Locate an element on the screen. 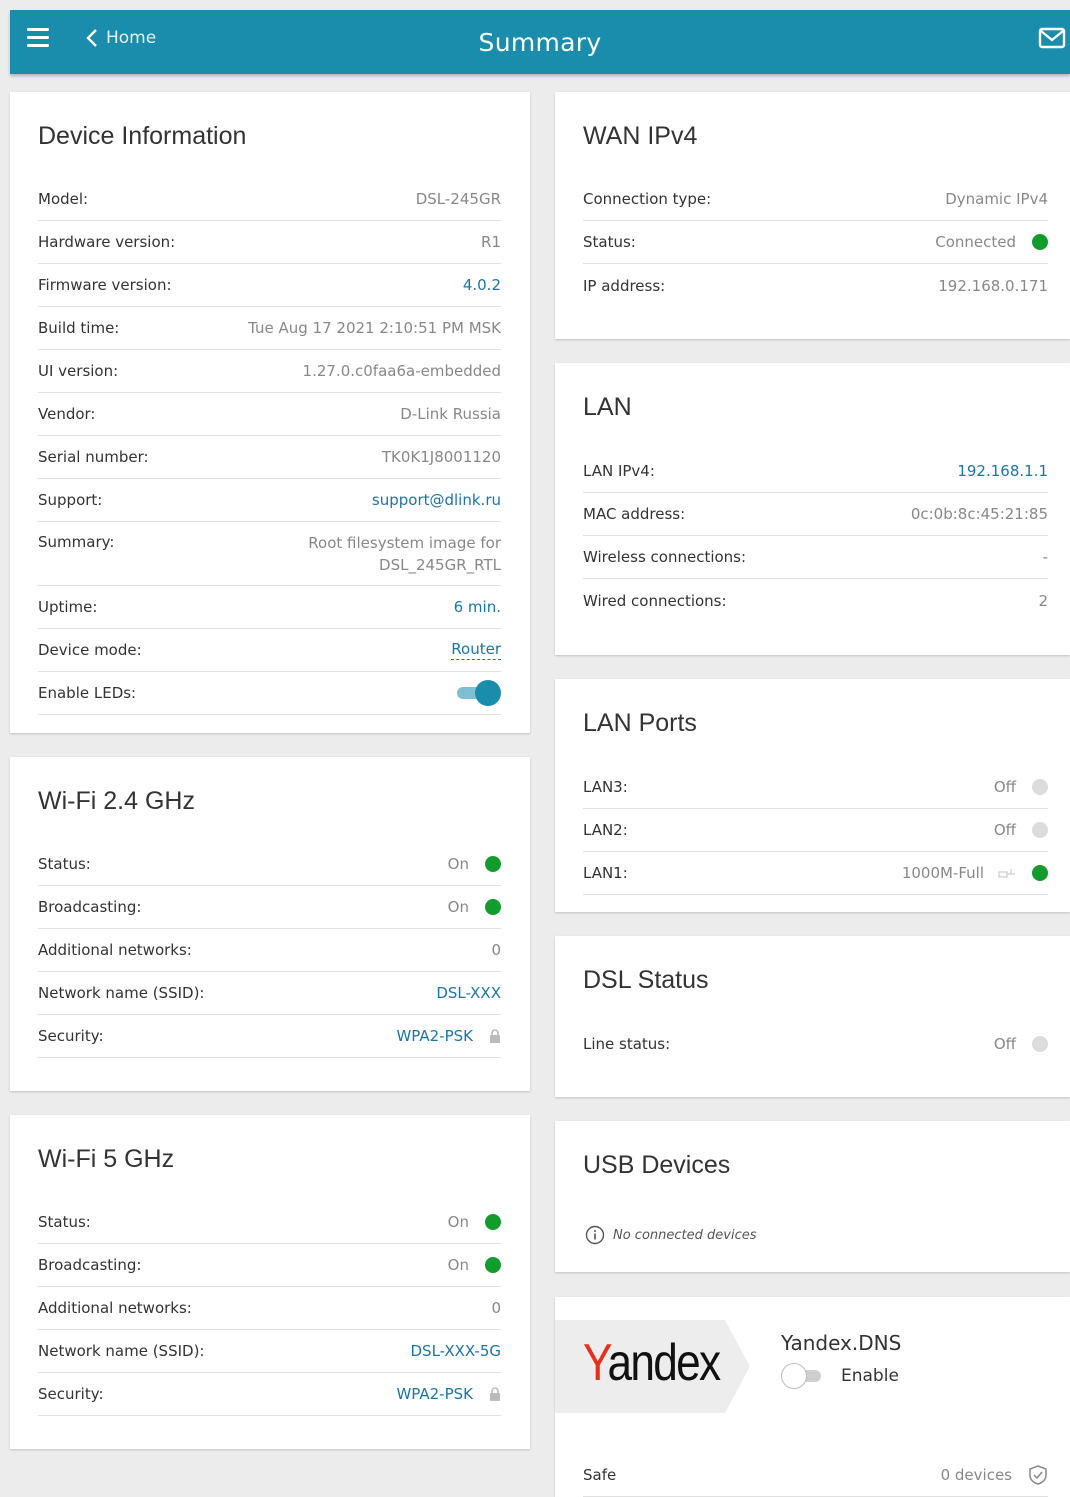  enable-leds-toggle is located at coordinates (479, 693).